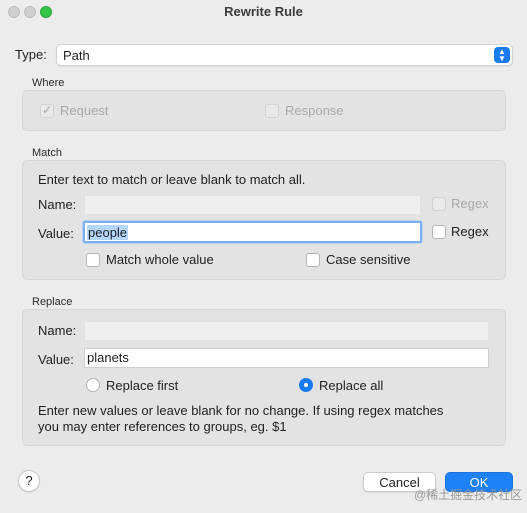 This screenshot has width=527, height=513. Describe the element at coordinates (52, 302) in the screenshot. I see `replace-section-title: Replace` at that location.